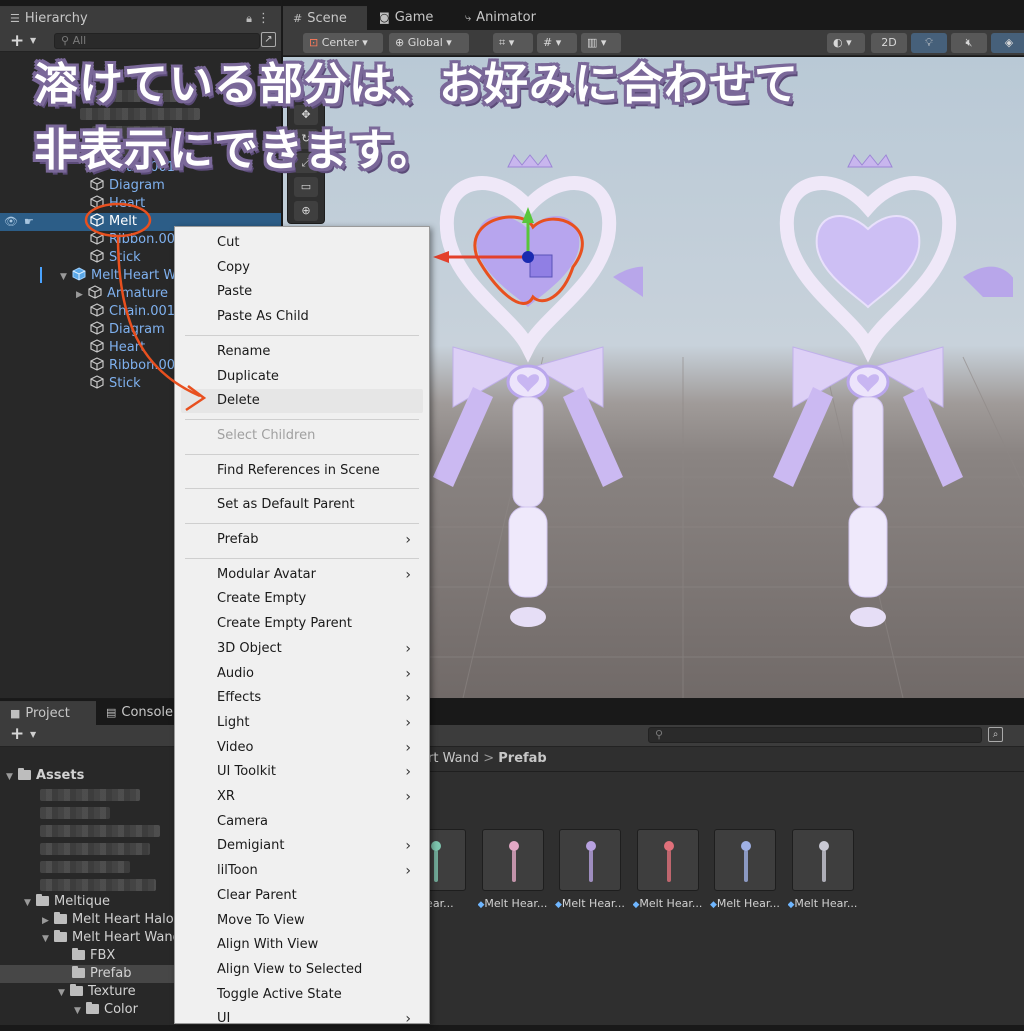  What do you see at coordinates (118, 220) in the screenshot?
I see `annotation-circle` at bounding box center [118, 220].